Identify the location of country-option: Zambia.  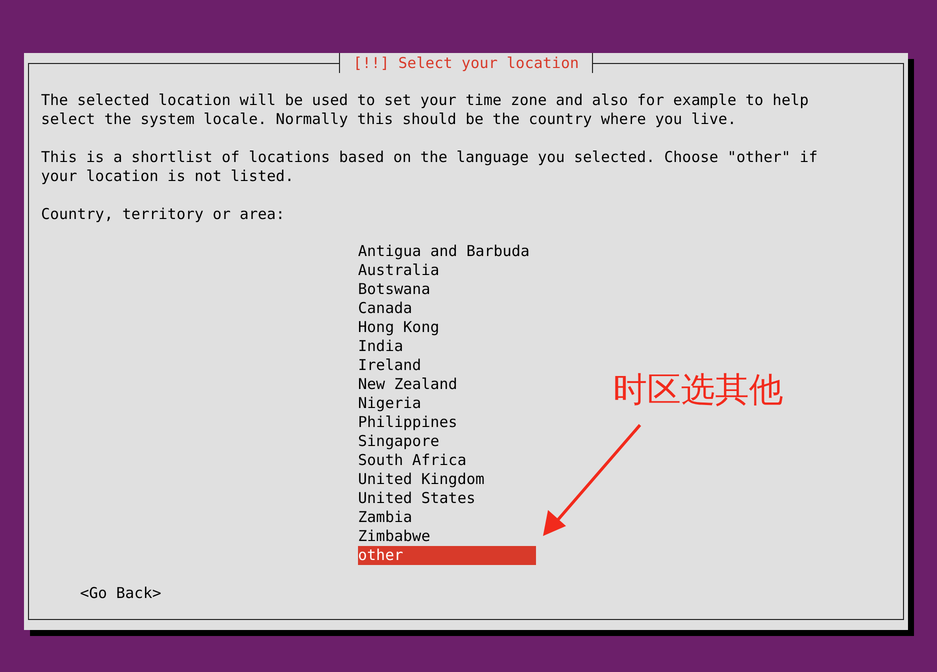
(447, 517).